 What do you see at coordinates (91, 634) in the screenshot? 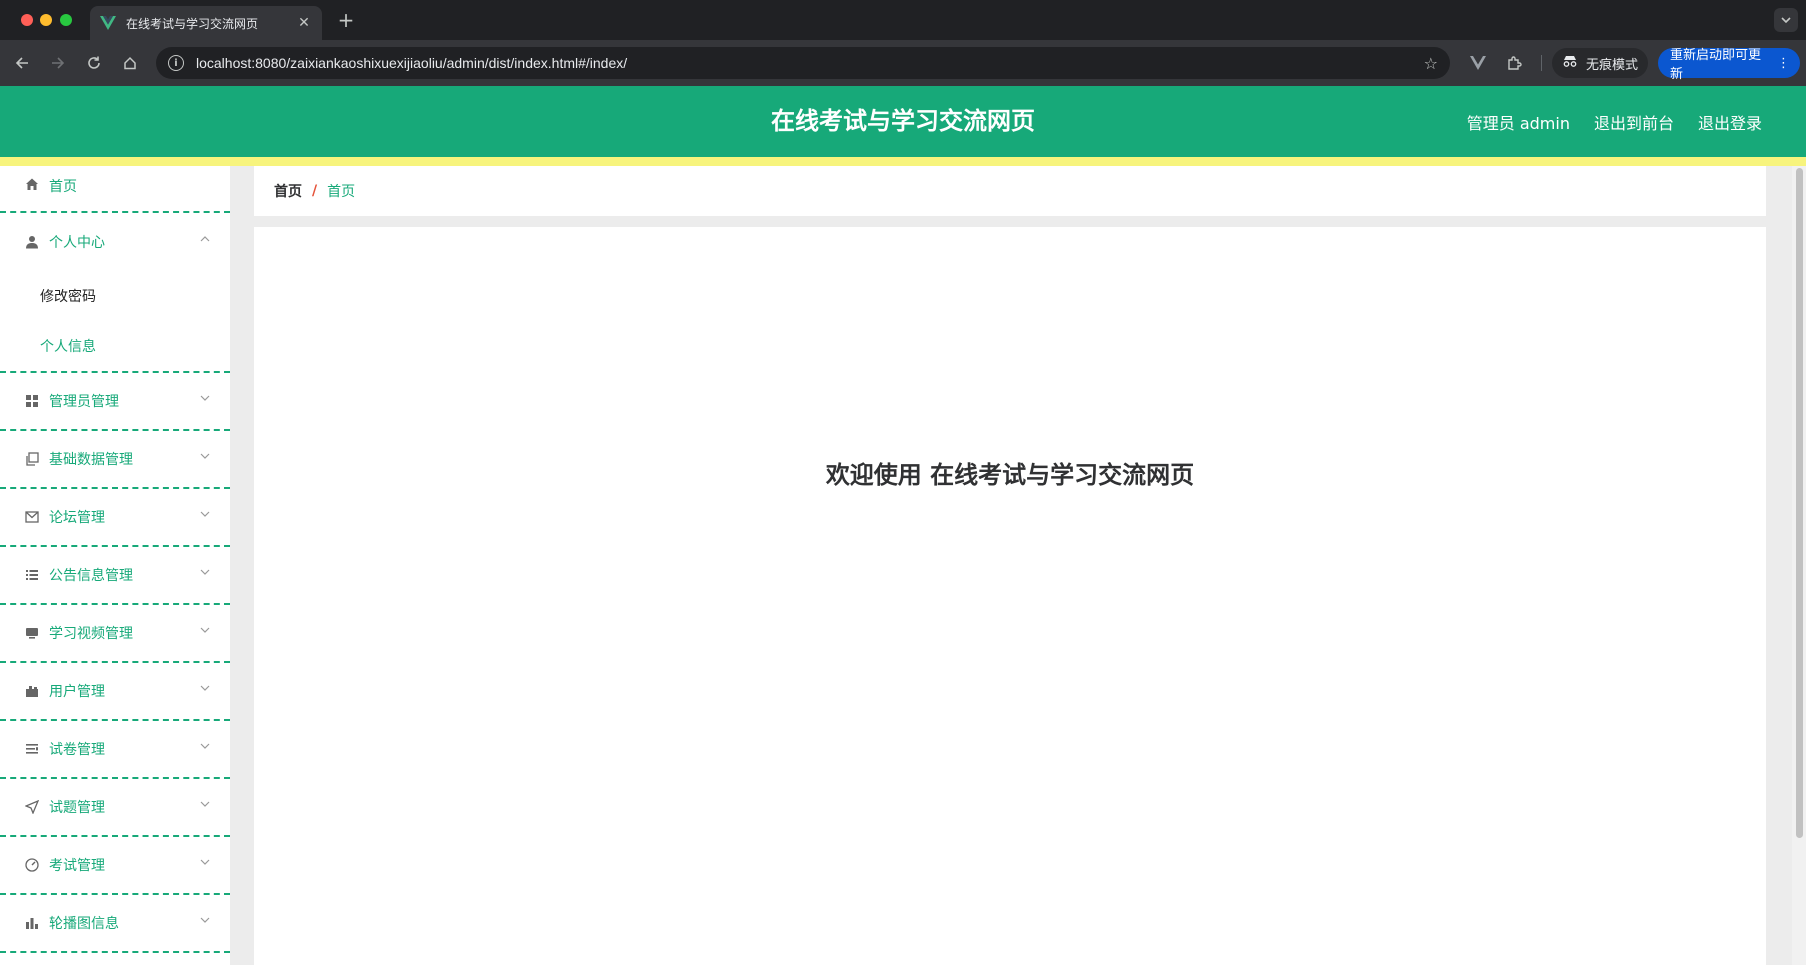
I see `sidebar-item-label: 学习视频管理` at bounding box center [91, 634].